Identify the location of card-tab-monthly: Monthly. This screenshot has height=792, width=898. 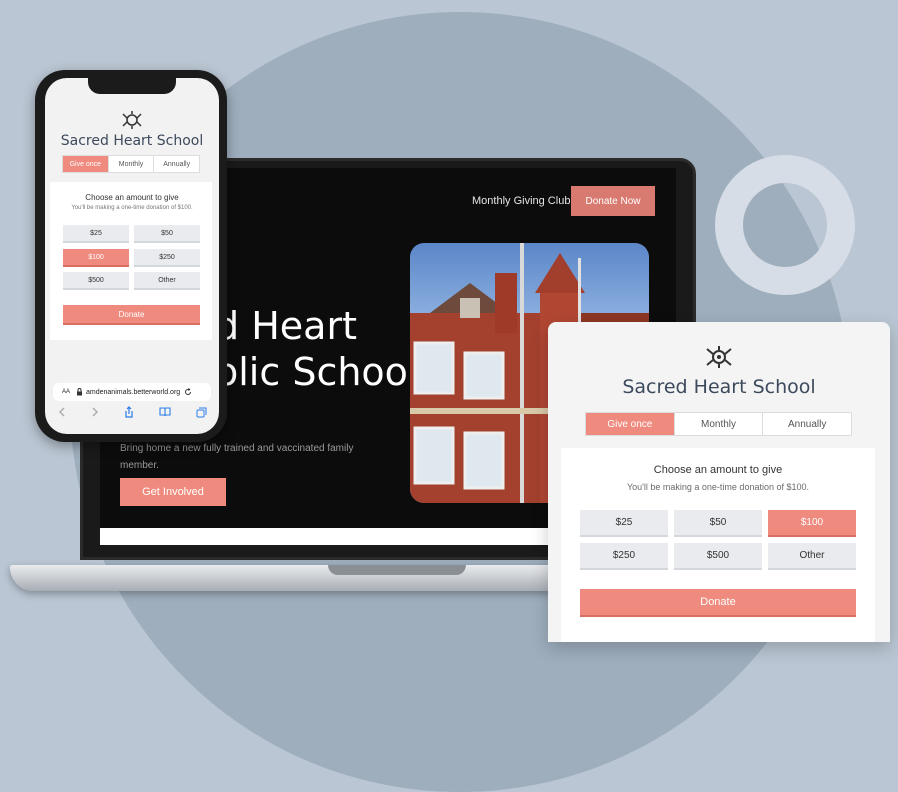
(719, 424).